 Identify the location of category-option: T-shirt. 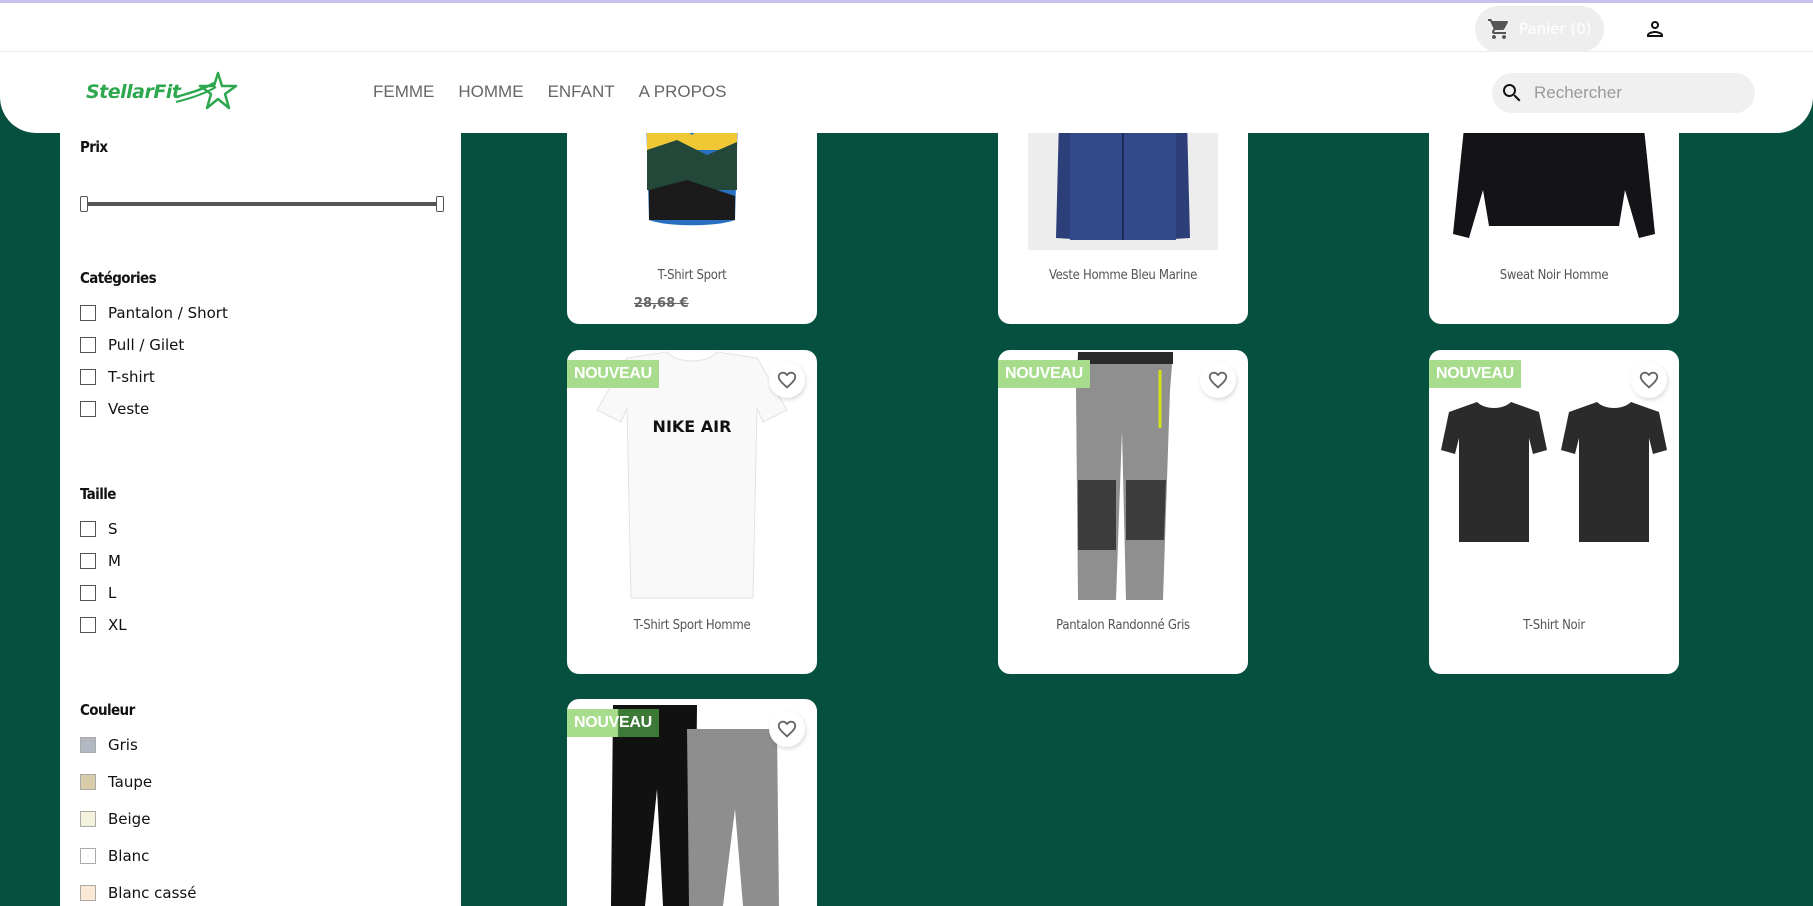
(117, 377).